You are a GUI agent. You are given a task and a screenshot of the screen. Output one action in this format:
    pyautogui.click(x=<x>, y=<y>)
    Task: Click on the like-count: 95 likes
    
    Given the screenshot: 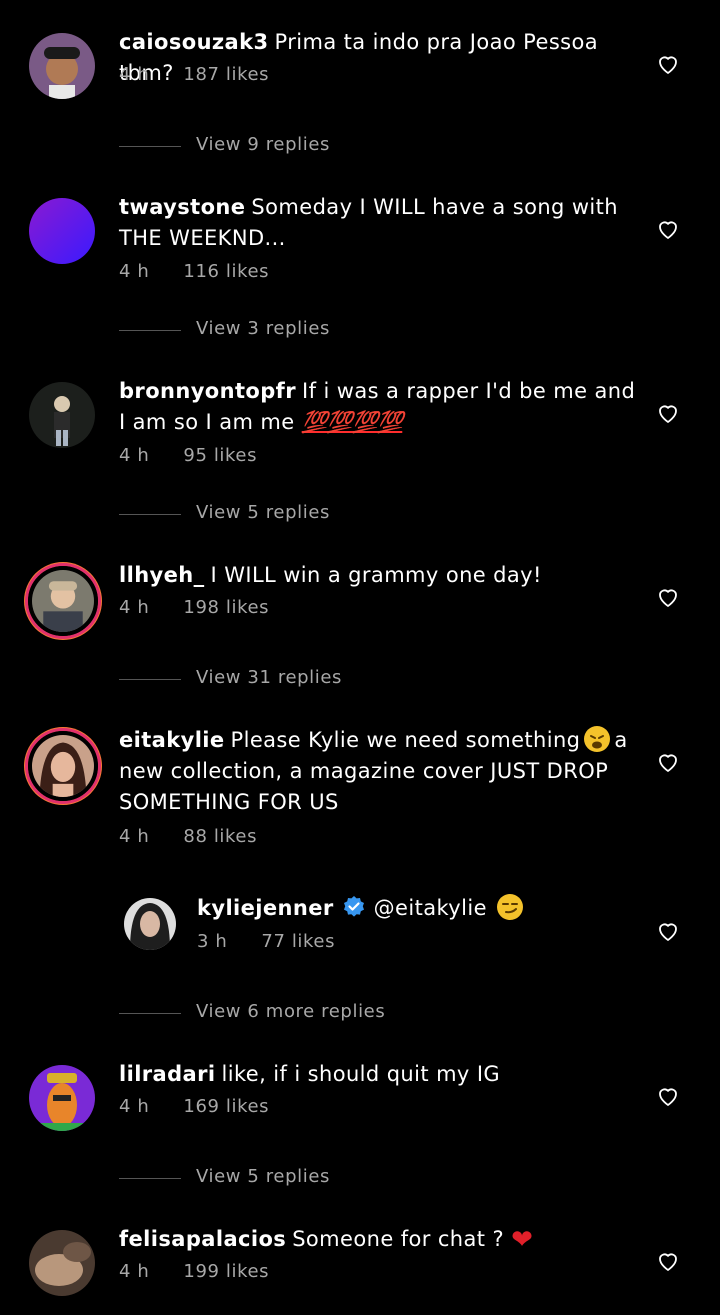 What is the action you would take?
    pyautogui.click(x=220, y=455)
    